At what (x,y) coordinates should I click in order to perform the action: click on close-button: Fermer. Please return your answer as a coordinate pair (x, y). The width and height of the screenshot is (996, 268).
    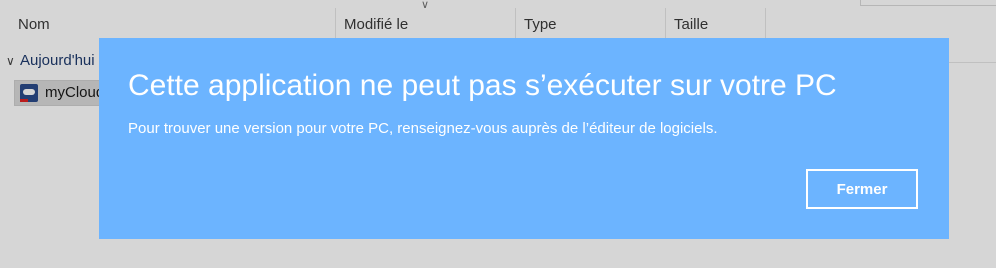
    Looking at the image, I should click on (862, 189).